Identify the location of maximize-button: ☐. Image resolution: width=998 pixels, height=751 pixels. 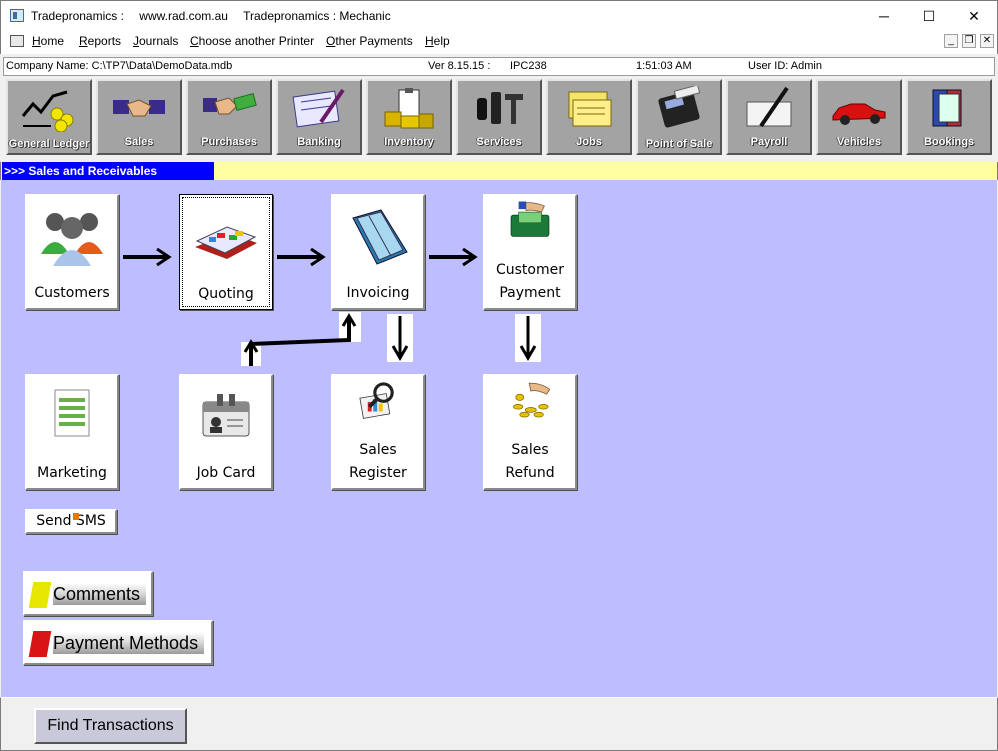
(929, 16).